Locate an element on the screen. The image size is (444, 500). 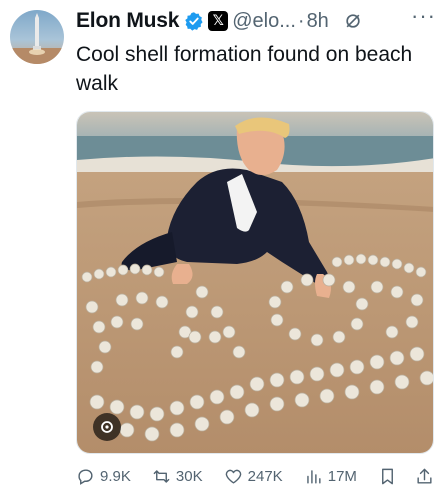
action-bar: 9.9K 30K 247K 17M is located at coordinates (255, 476).